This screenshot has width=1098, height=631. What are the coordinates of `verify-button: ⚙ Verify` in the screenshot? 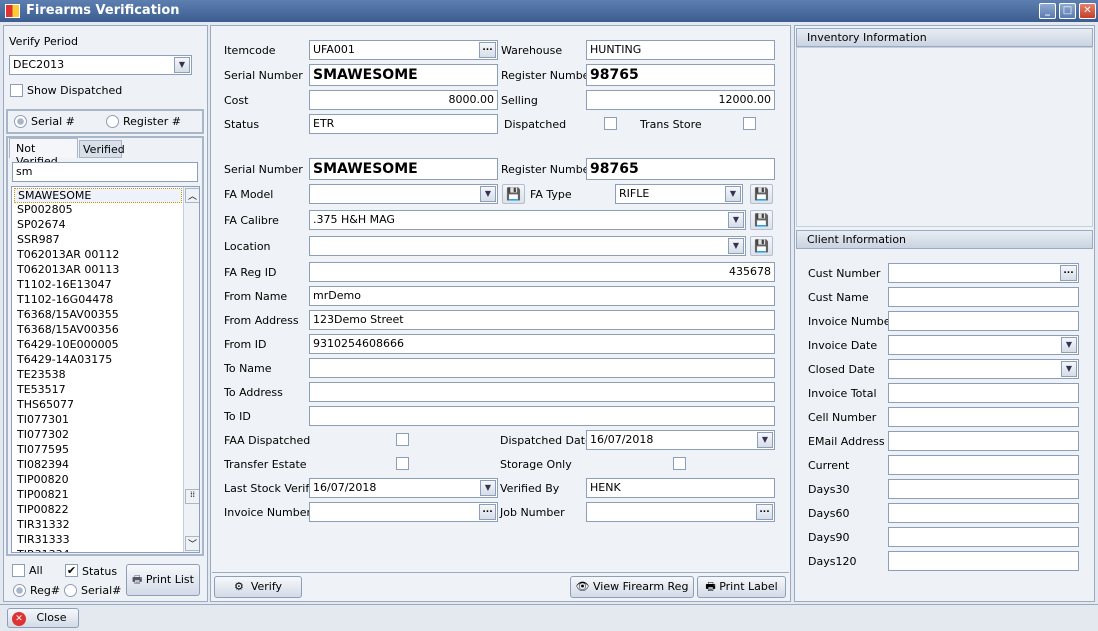 It's located at (258, 587).